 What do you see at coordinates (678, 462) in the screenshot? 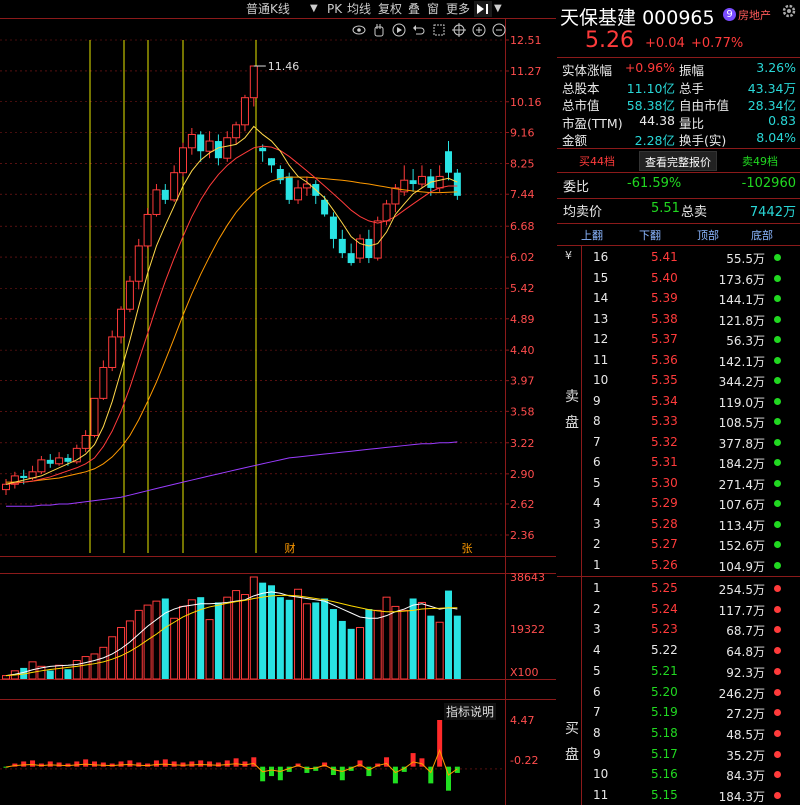
I see `sell-order-row: 6 5.31 184.2万` at bounding box center [678, 462].